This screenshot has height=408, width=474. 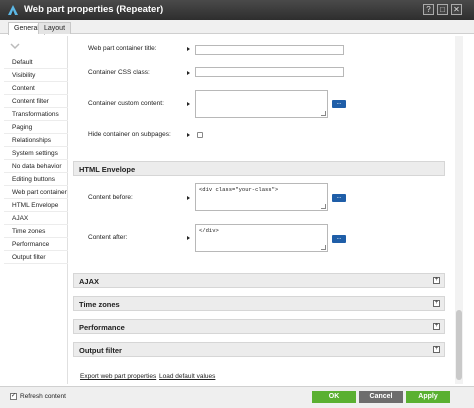 I want to click on output-filter-section: Output filter +, so click(x=259, y=349).